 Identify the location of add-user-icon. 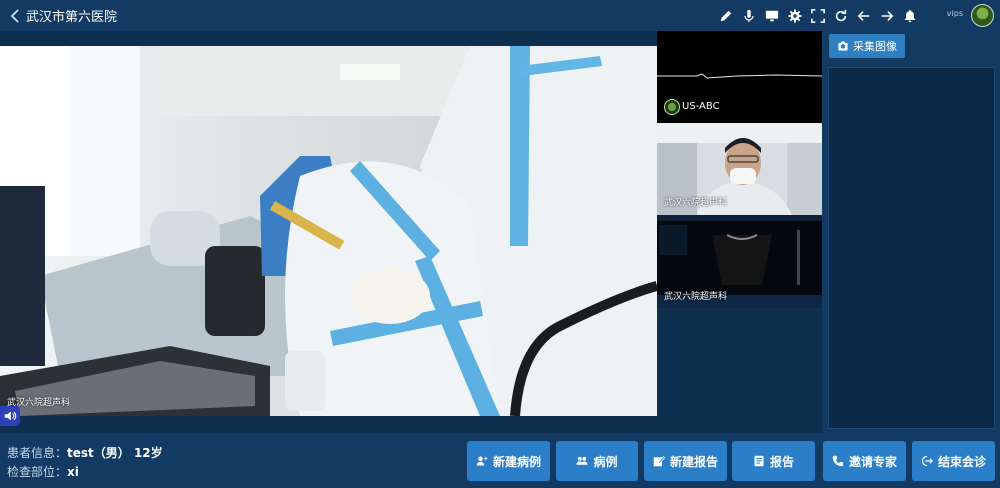
(482, 461).